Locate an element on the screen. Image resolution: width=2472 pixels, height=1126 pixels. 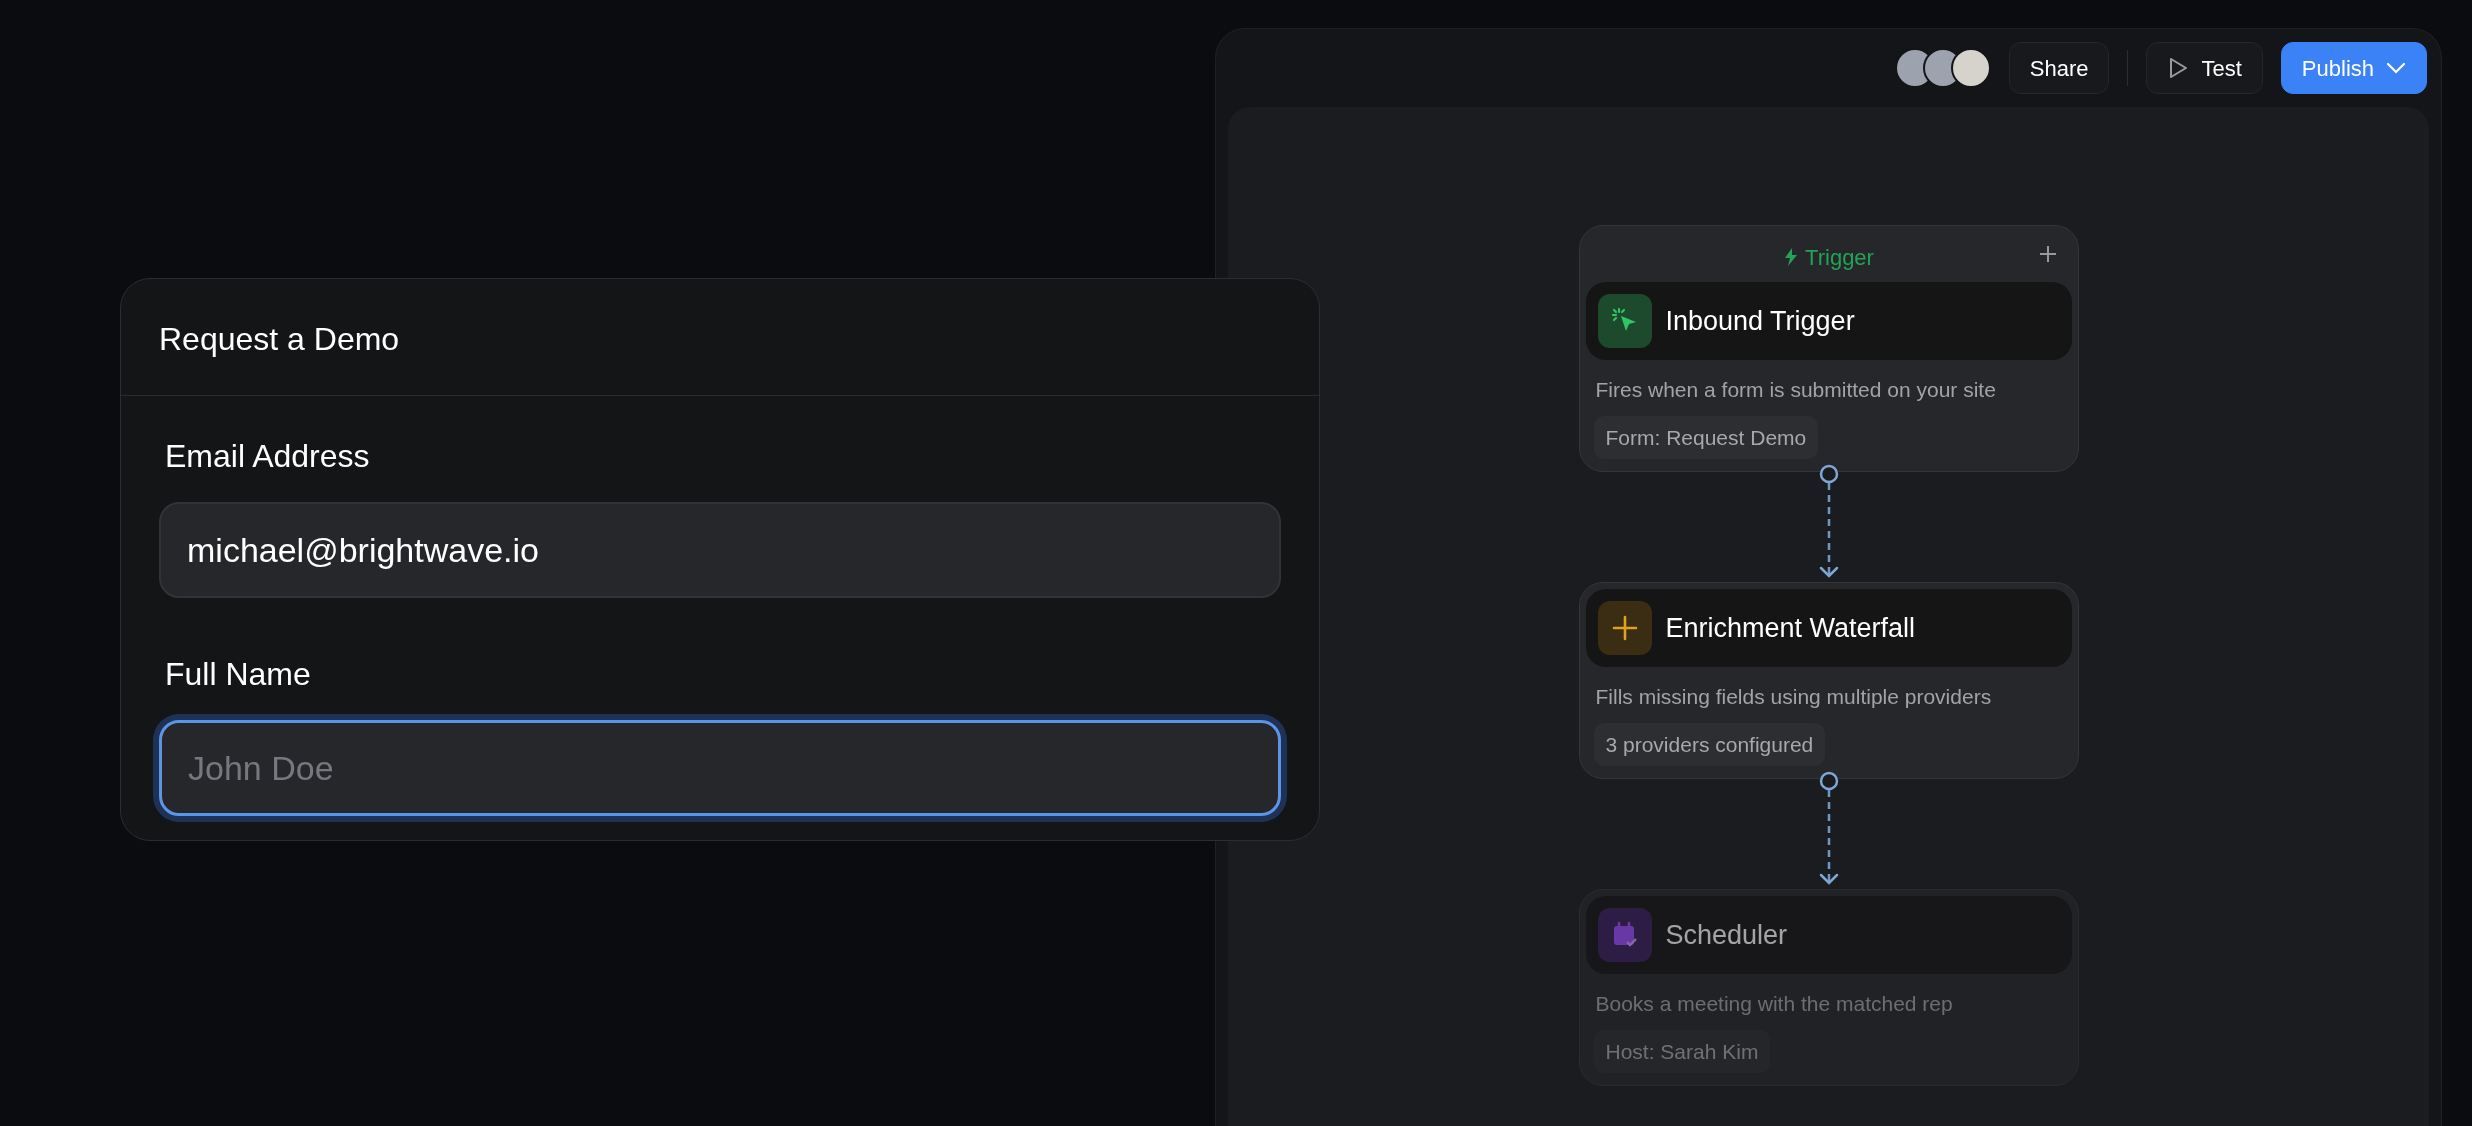
form-title: Request a Demo is located at coordinates (720, 337).